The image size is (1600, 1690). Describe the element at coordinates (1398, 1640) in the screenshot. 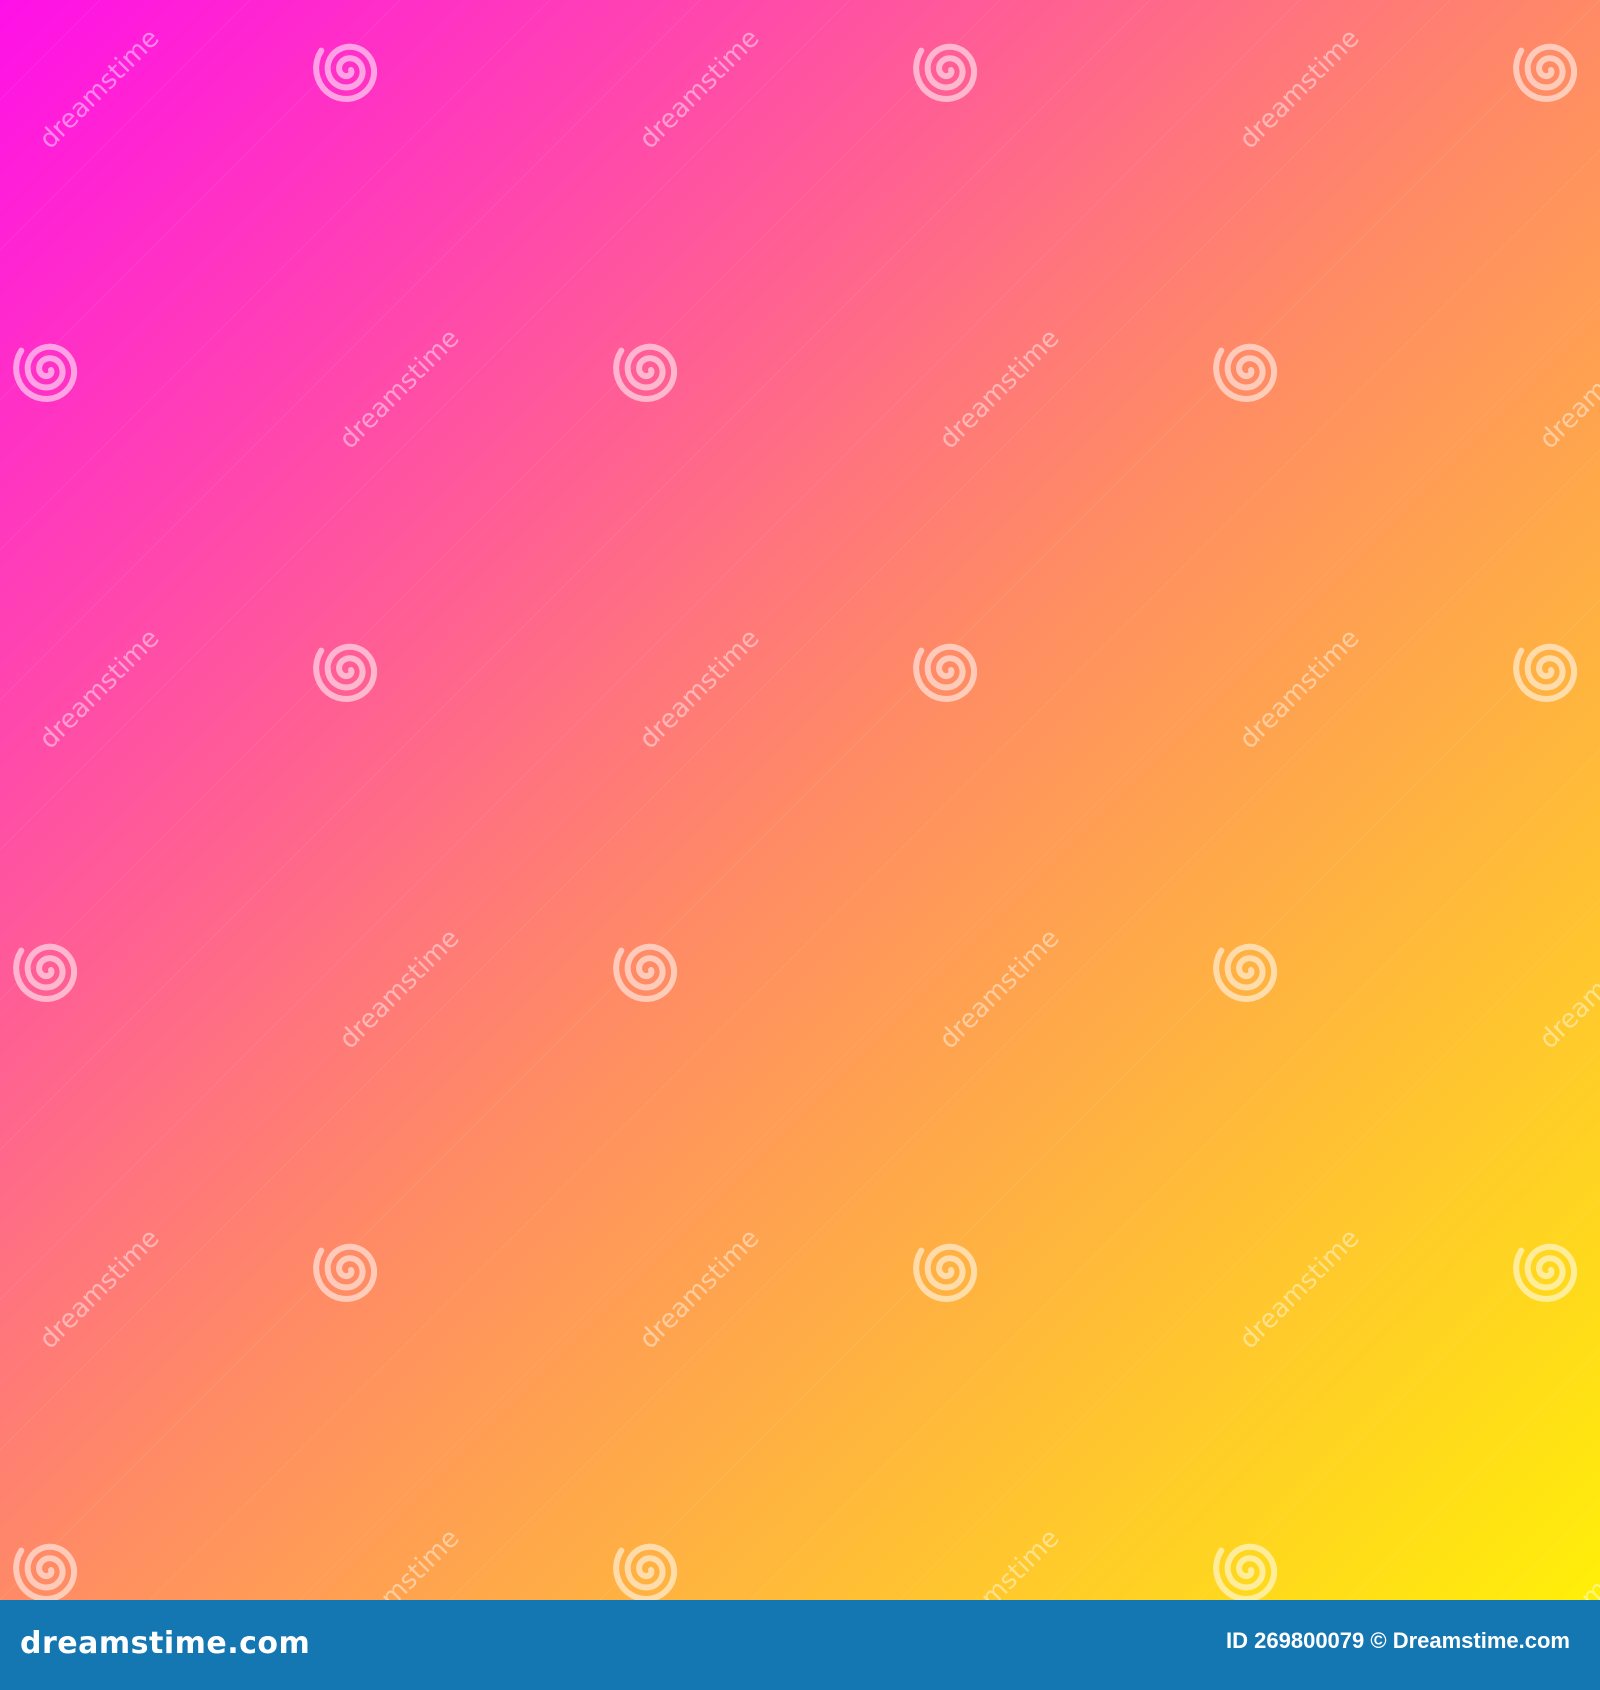

I see `image-id-credit: ID 269800079 © Dreamstime.com` at that location.